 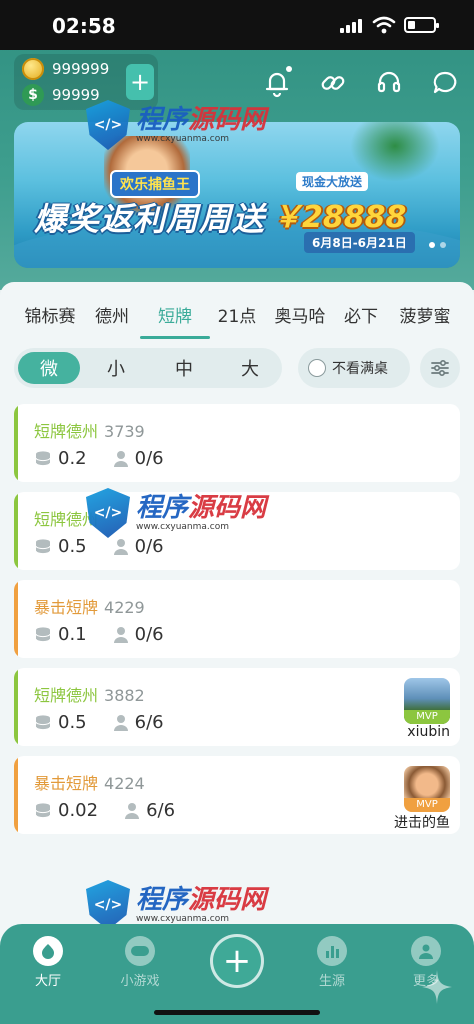 What do you see at coordinates (425, 317) in the screenshot?
I see `tab-pineapple: 菠萝蜜` at bounding box center [425, 317].